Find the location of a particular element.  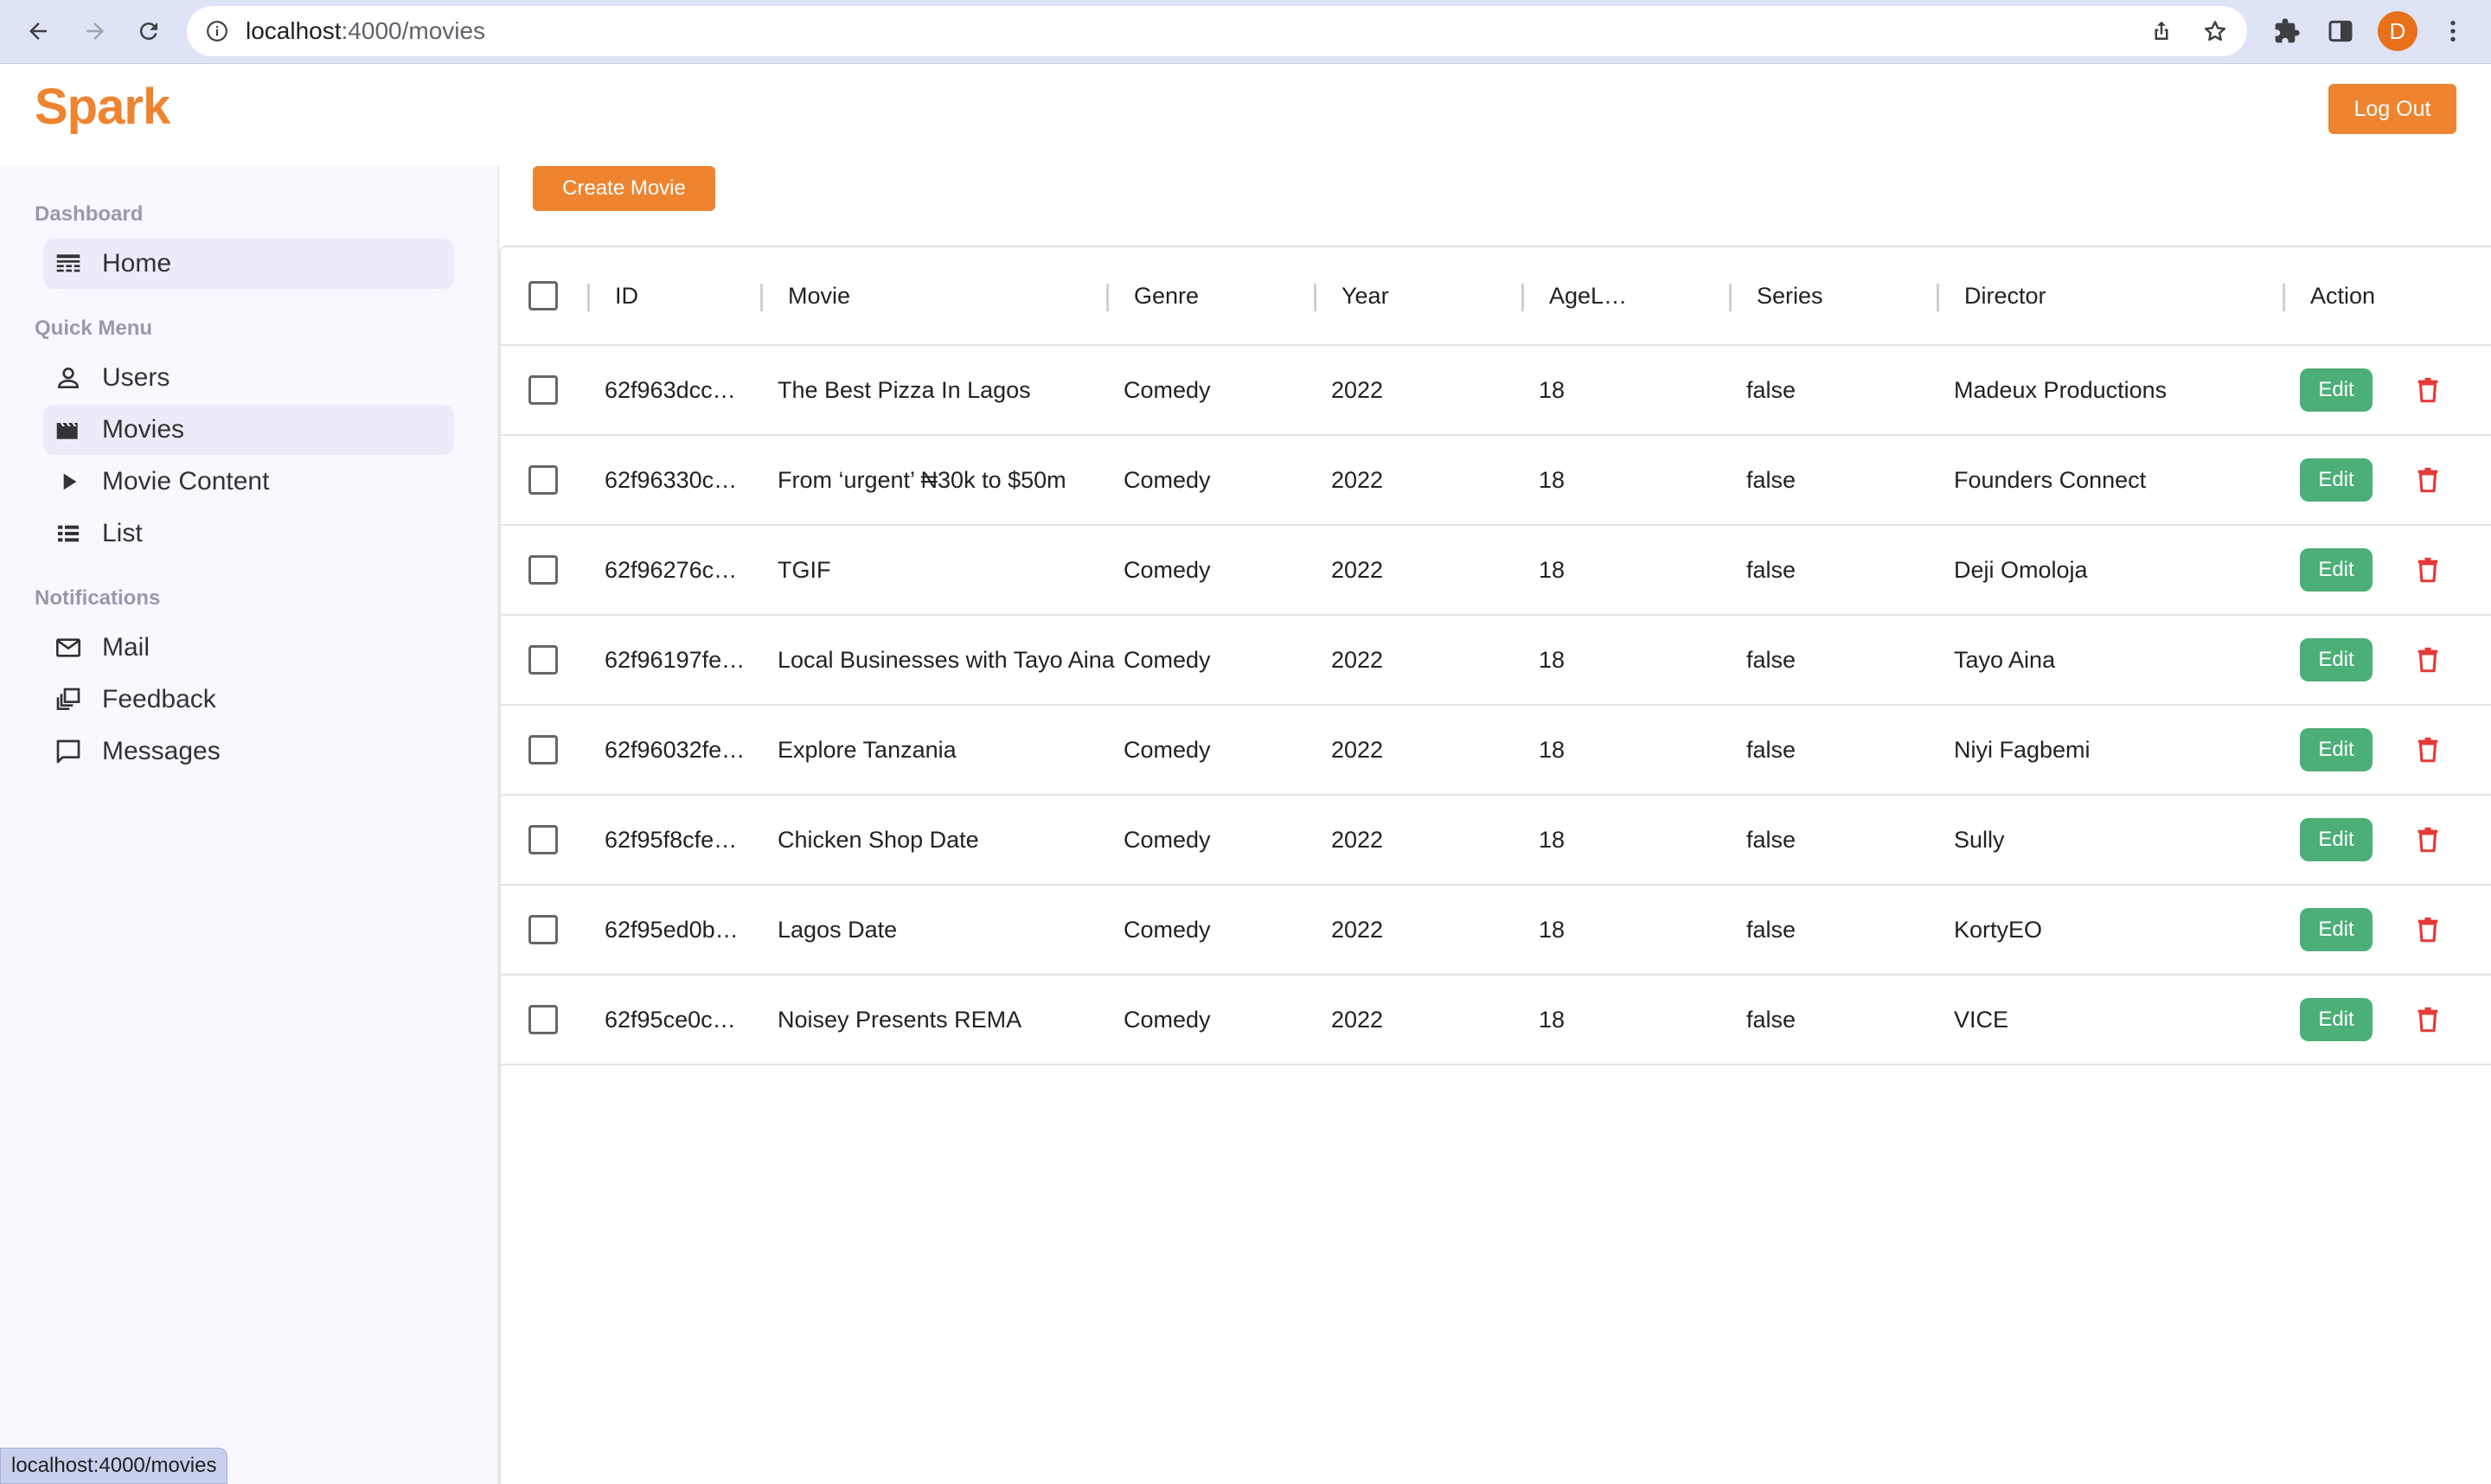

cell-genre: Comedy is located at coordinates (1167, 569).